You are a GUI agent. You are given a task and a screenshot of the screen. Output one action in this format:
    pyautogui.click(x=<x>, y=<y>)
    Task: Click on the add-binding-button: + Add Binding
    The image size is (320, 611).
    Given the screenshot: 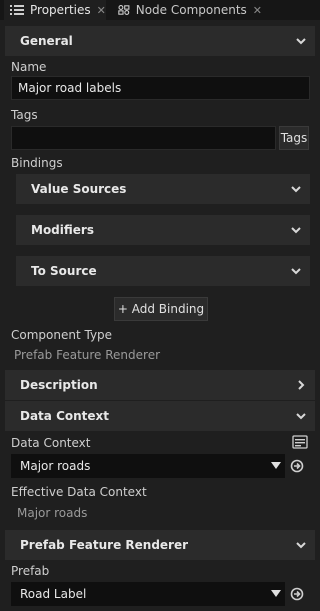 What is the action you would take?
    pyautogui.click(x=161, y=309)
    